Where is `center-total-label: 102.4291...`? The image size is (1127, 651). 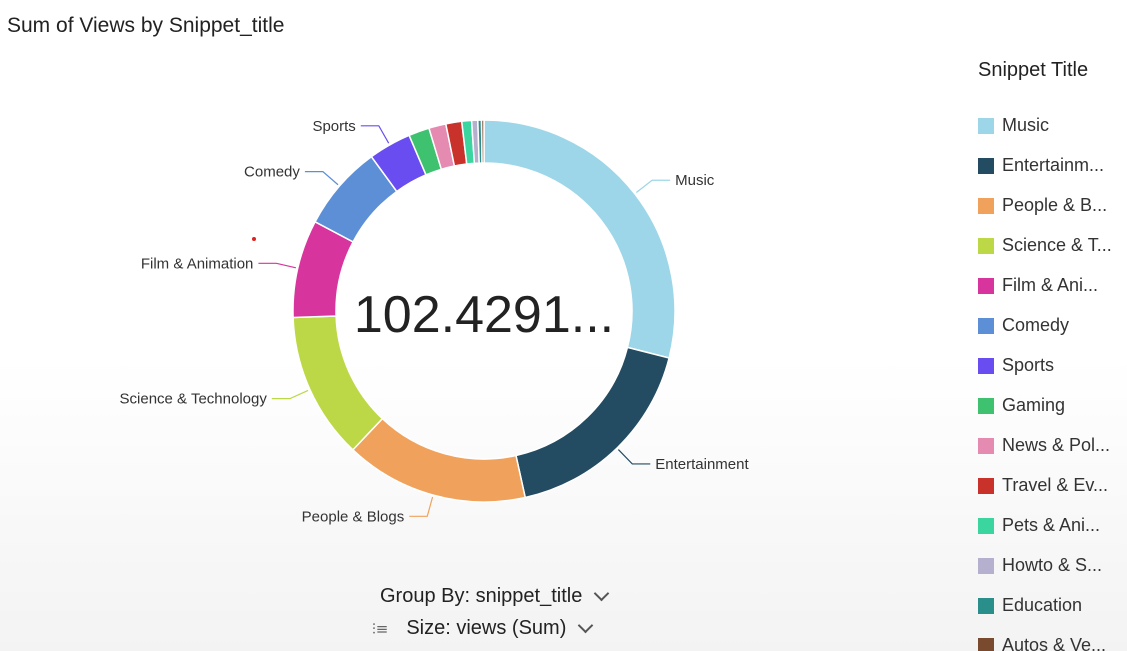
center-total-label: 102.4291... is located at coordinates (484, 315).